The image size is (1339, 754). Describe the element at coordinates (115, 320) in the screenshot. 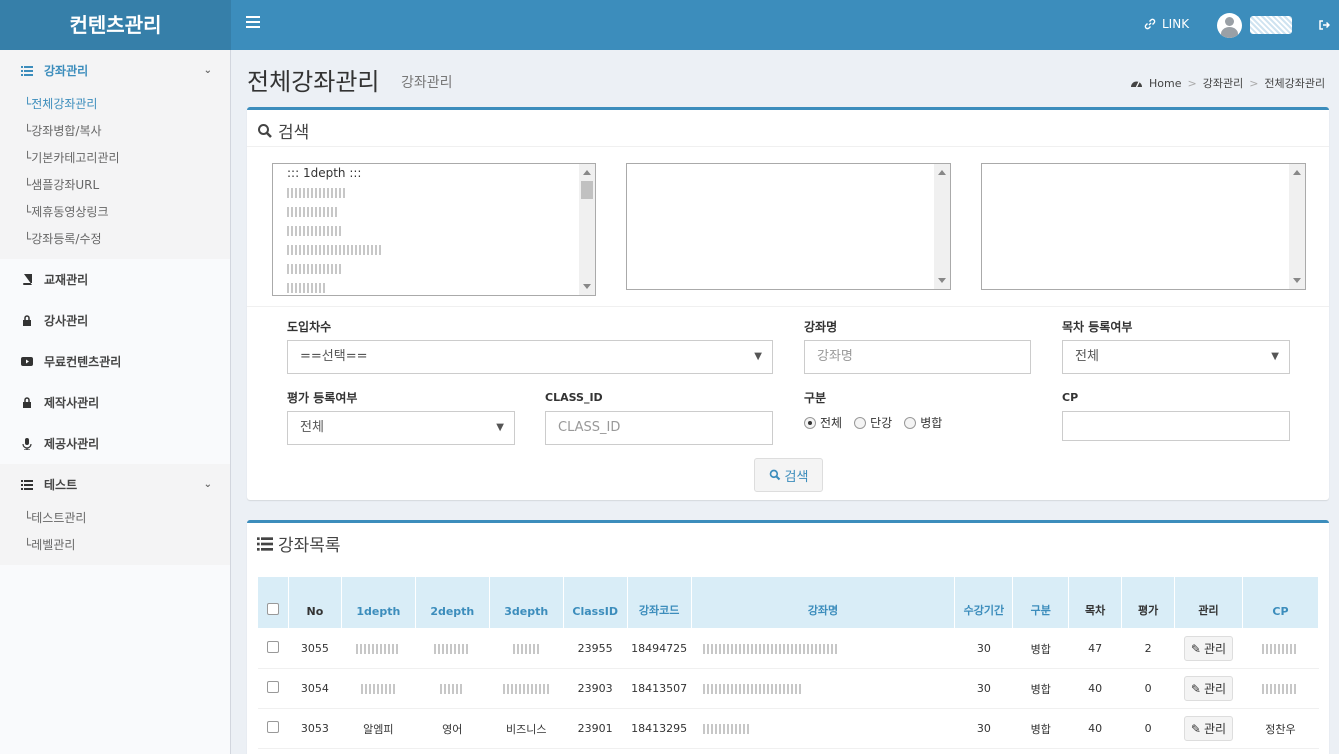

I see `sidebar-item-instructor: 강사관리` at that location.